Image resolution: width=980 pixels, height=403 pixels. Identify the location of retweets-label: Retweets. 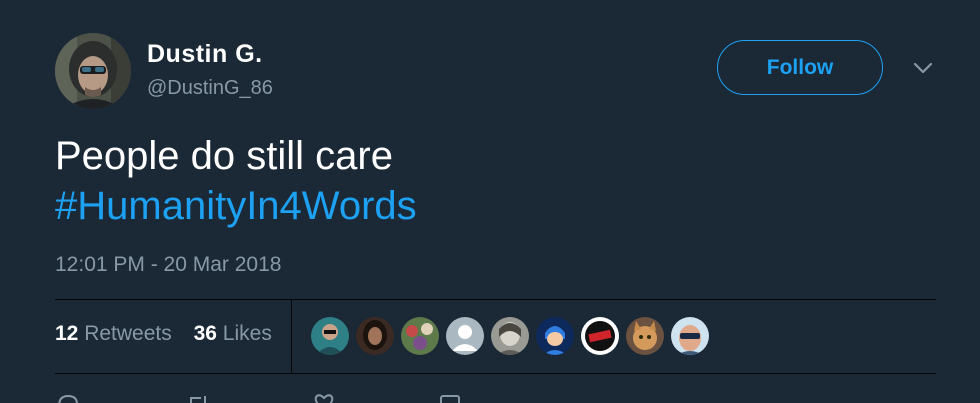
(128, 333).